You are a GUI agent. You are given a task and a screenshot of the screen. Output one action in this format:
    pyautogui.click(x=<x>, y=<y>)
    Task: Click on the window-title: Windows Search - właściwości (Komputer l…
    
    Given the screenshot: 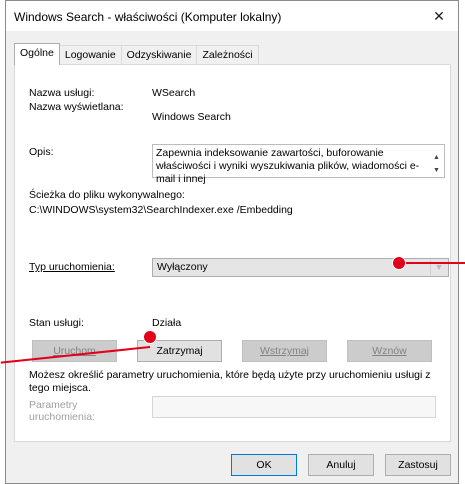 What is the action you would take?
    pyautogui.click(x=148, y=17)
    